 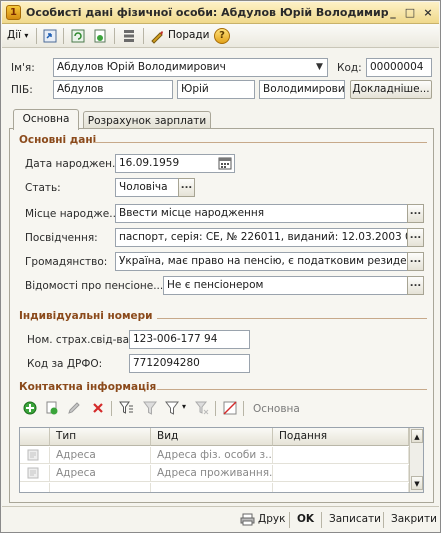 I want to click on tab-main: Основна, so click(x=46, y=119).